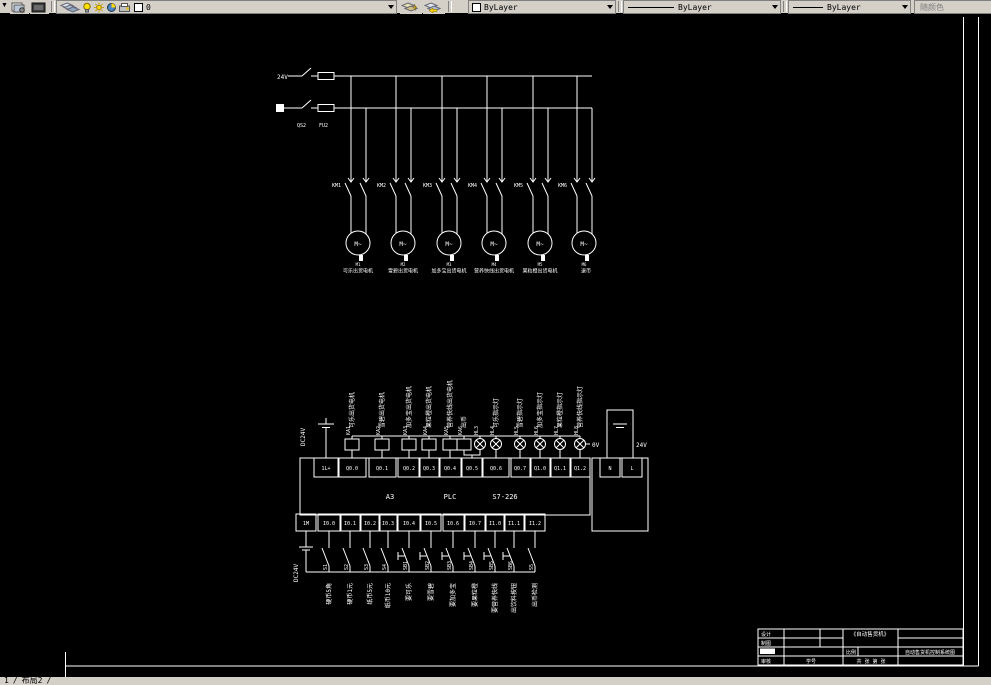 Image resolution: width=991 pixels, height=685 pixels. I want to click on lamp-HL3: HL3, so click(479, 441).